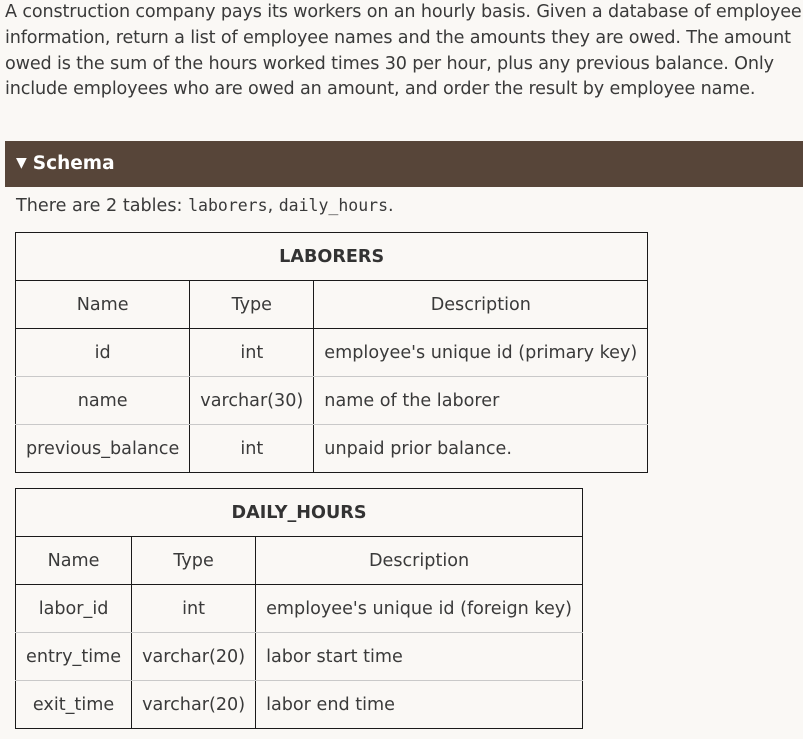  Describe the element at coordinates (419, 656) in the screenshot. I see `field-description: labor start time` at that location.